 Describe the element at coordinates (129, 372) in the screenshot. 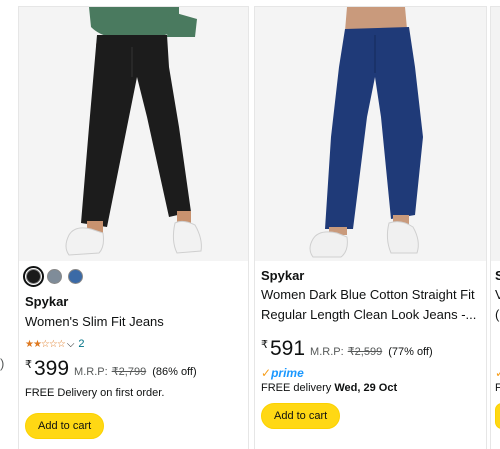

I see `mrp-value: ₹2,799` at that location.